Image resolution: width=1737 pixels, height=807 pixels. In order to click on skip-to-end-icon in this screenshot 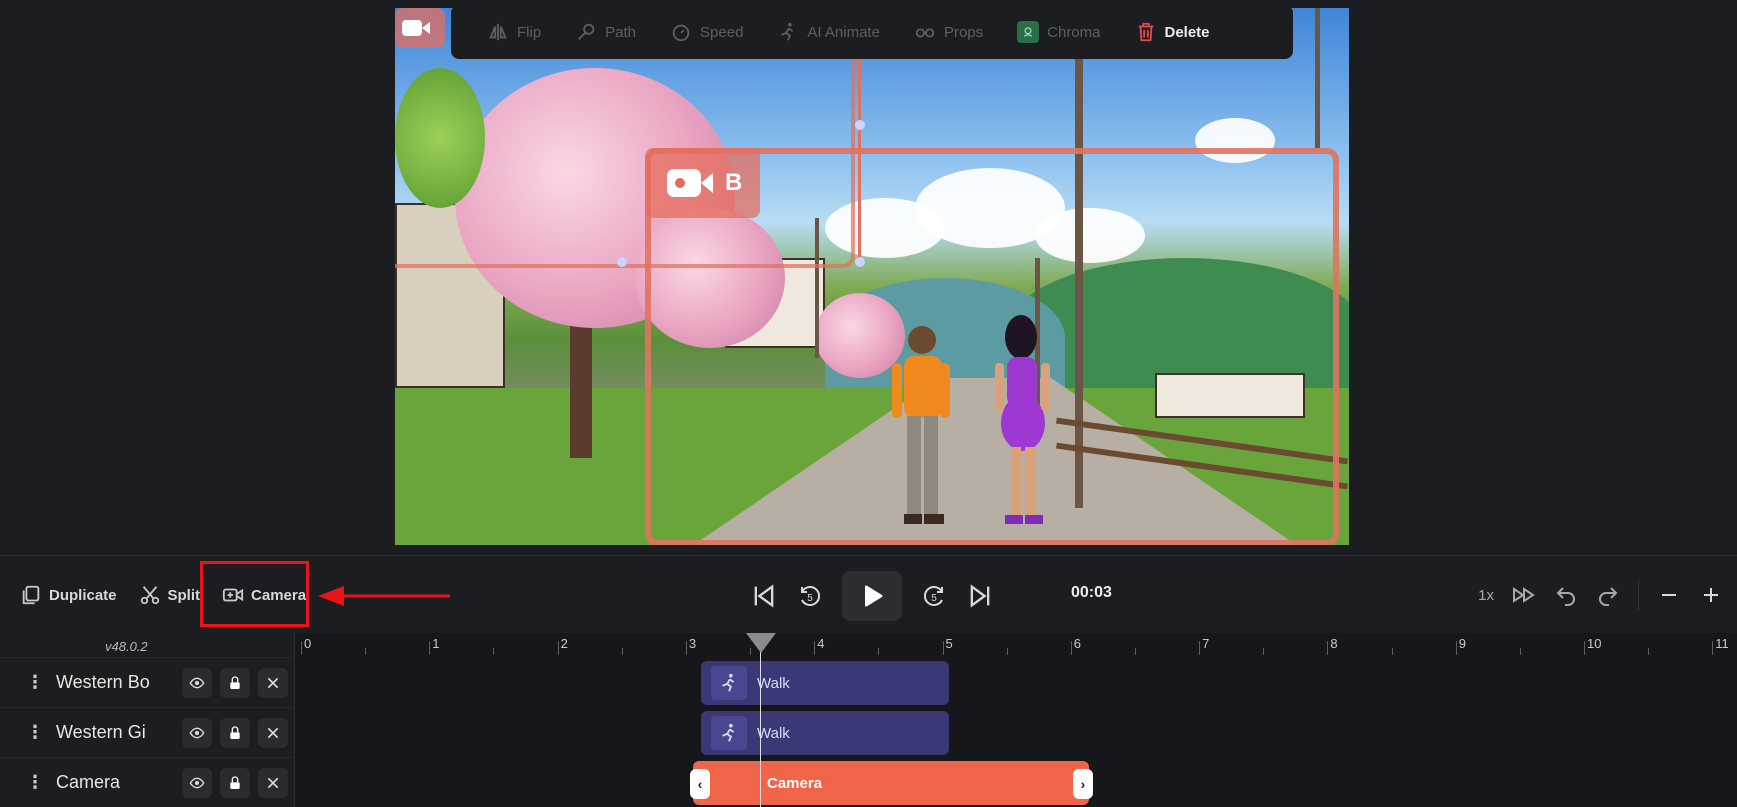, I will do `click(980, 596)`.